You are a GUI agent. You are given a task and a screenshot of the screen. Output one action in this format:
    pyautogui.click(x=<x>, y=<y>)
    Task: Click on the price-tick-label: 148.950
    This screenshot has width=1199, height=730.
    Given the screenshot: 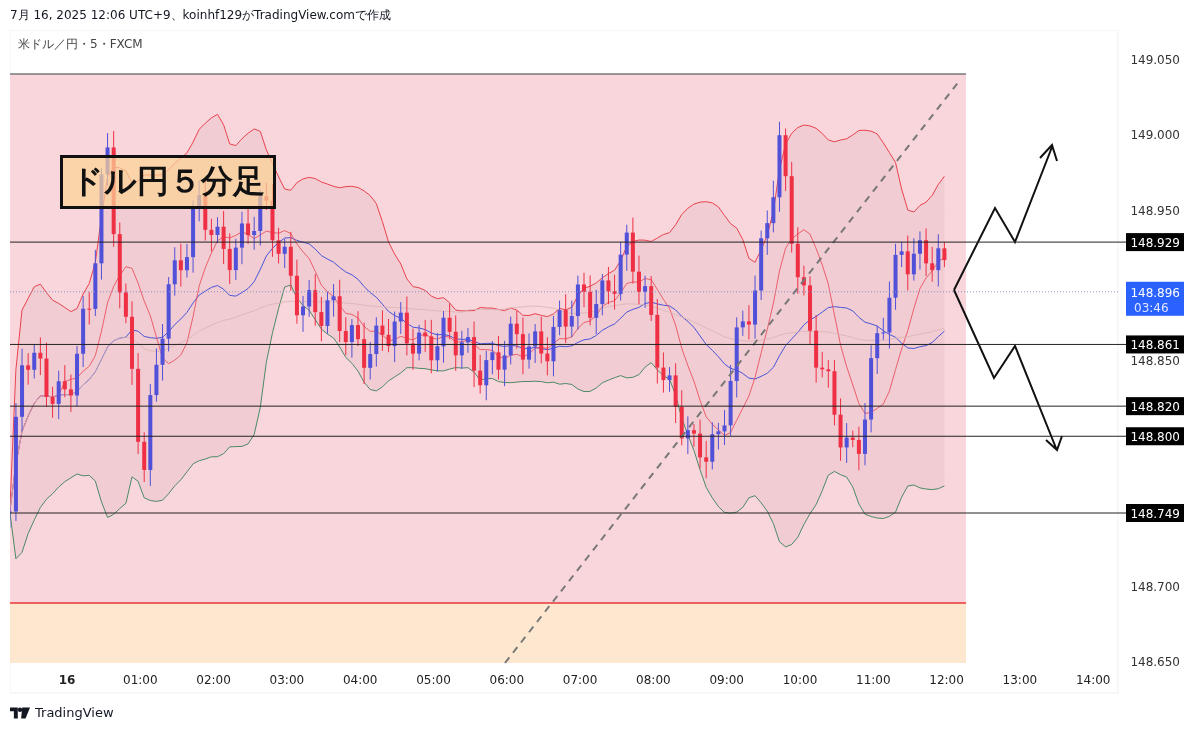 What is the action you would take?
    pyautogui.click(x=1155, y=210)
    